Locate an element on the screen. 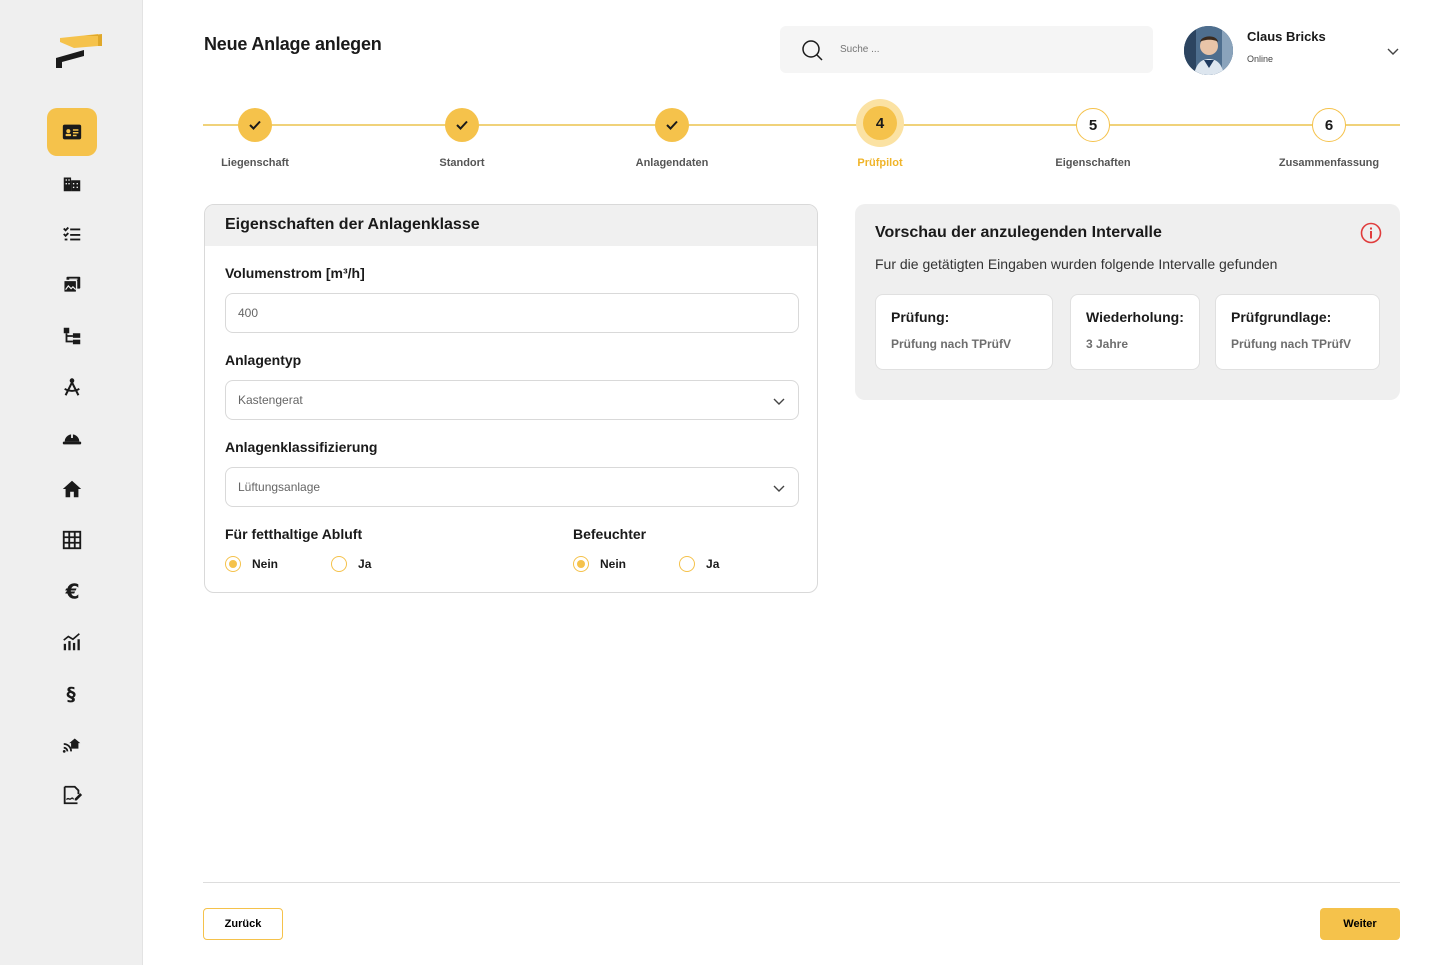 The image size is (1440, 965). footer-divider is located at coordinates (801, 882).